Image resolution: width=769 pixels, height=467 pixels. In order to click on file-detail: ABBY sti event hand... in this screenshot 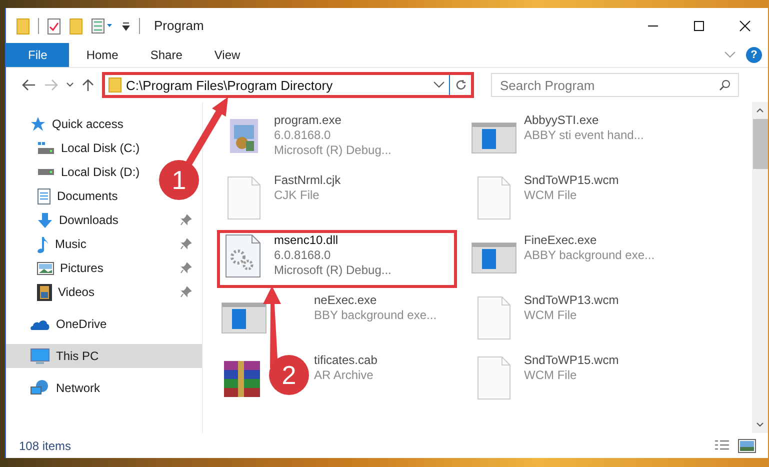, I will do `click(584, 135)`.